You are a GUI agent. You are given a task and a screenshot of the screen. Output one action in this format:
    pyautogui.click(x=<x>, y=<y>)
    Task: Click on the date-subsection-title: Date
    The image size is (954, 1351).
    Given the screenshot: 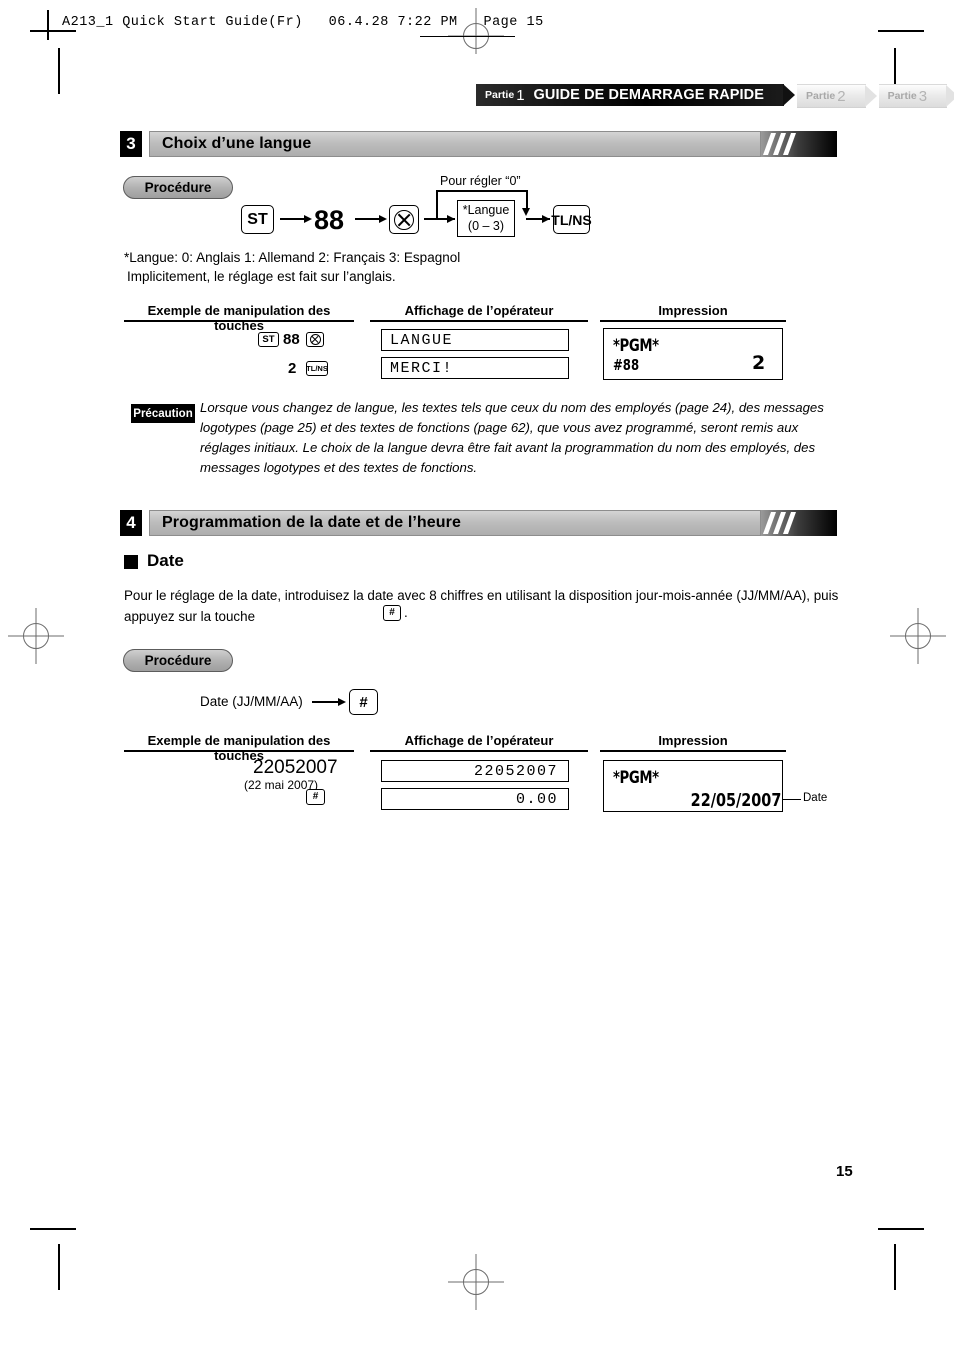 What is the action you would take?
    pyautogui.click(x=165, y=560)
    